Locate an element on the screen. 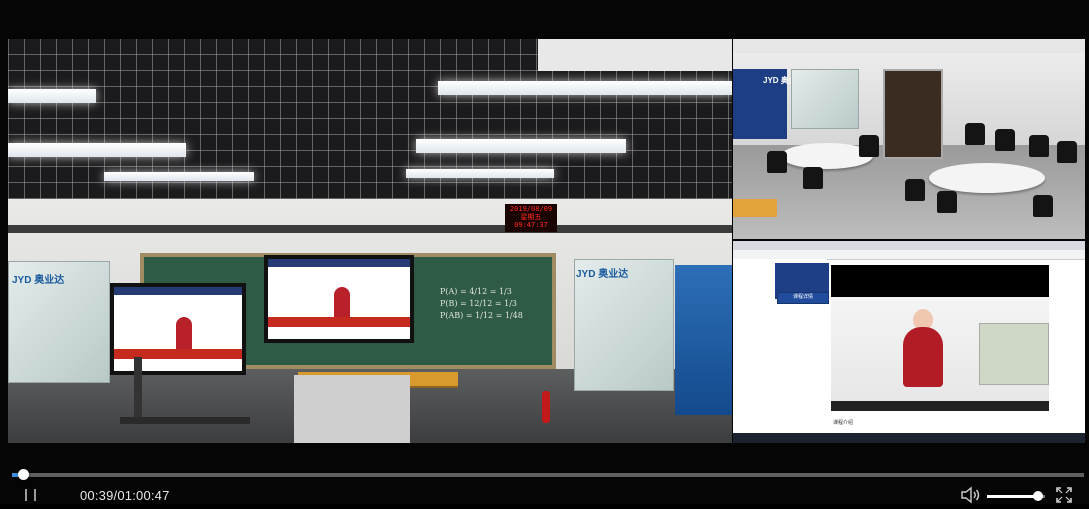 This screenshot has height=509, width=1089. wall-band is located at coordinates (370, 229).